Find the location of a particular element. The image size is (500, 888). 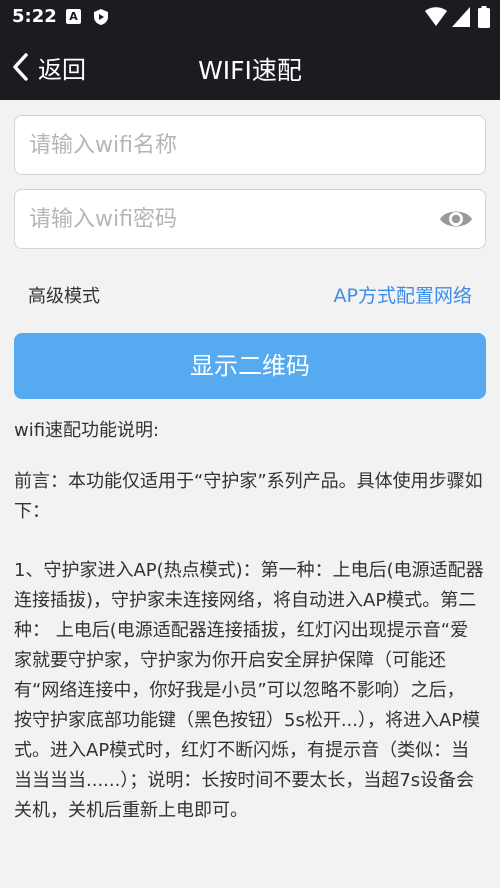

description-intro: 前言：本功能仅适用于“守护家”系列产品。具体使用步骤如下： is located at coordinates (248, 496).